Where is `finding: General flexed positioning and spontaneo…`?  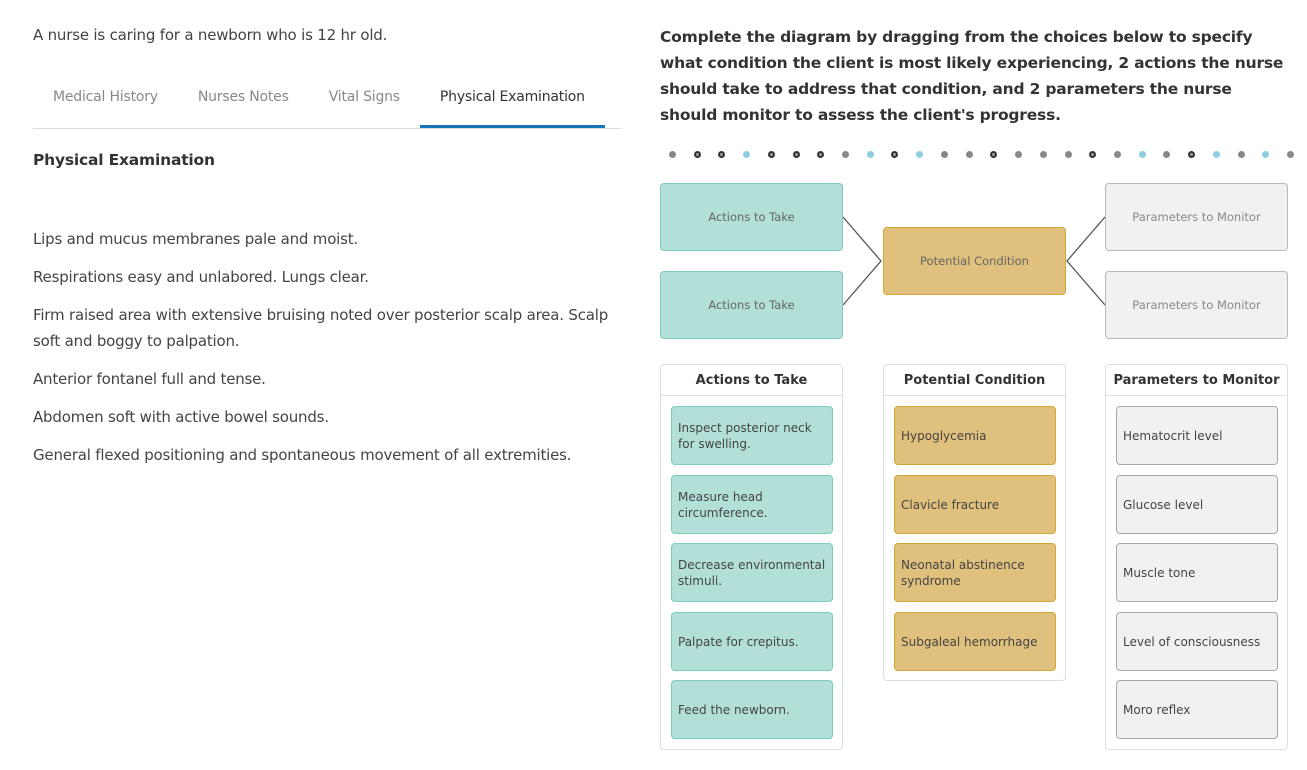 finding: General flexed positioning and spontaneo… is located at coordinates (302, 455).